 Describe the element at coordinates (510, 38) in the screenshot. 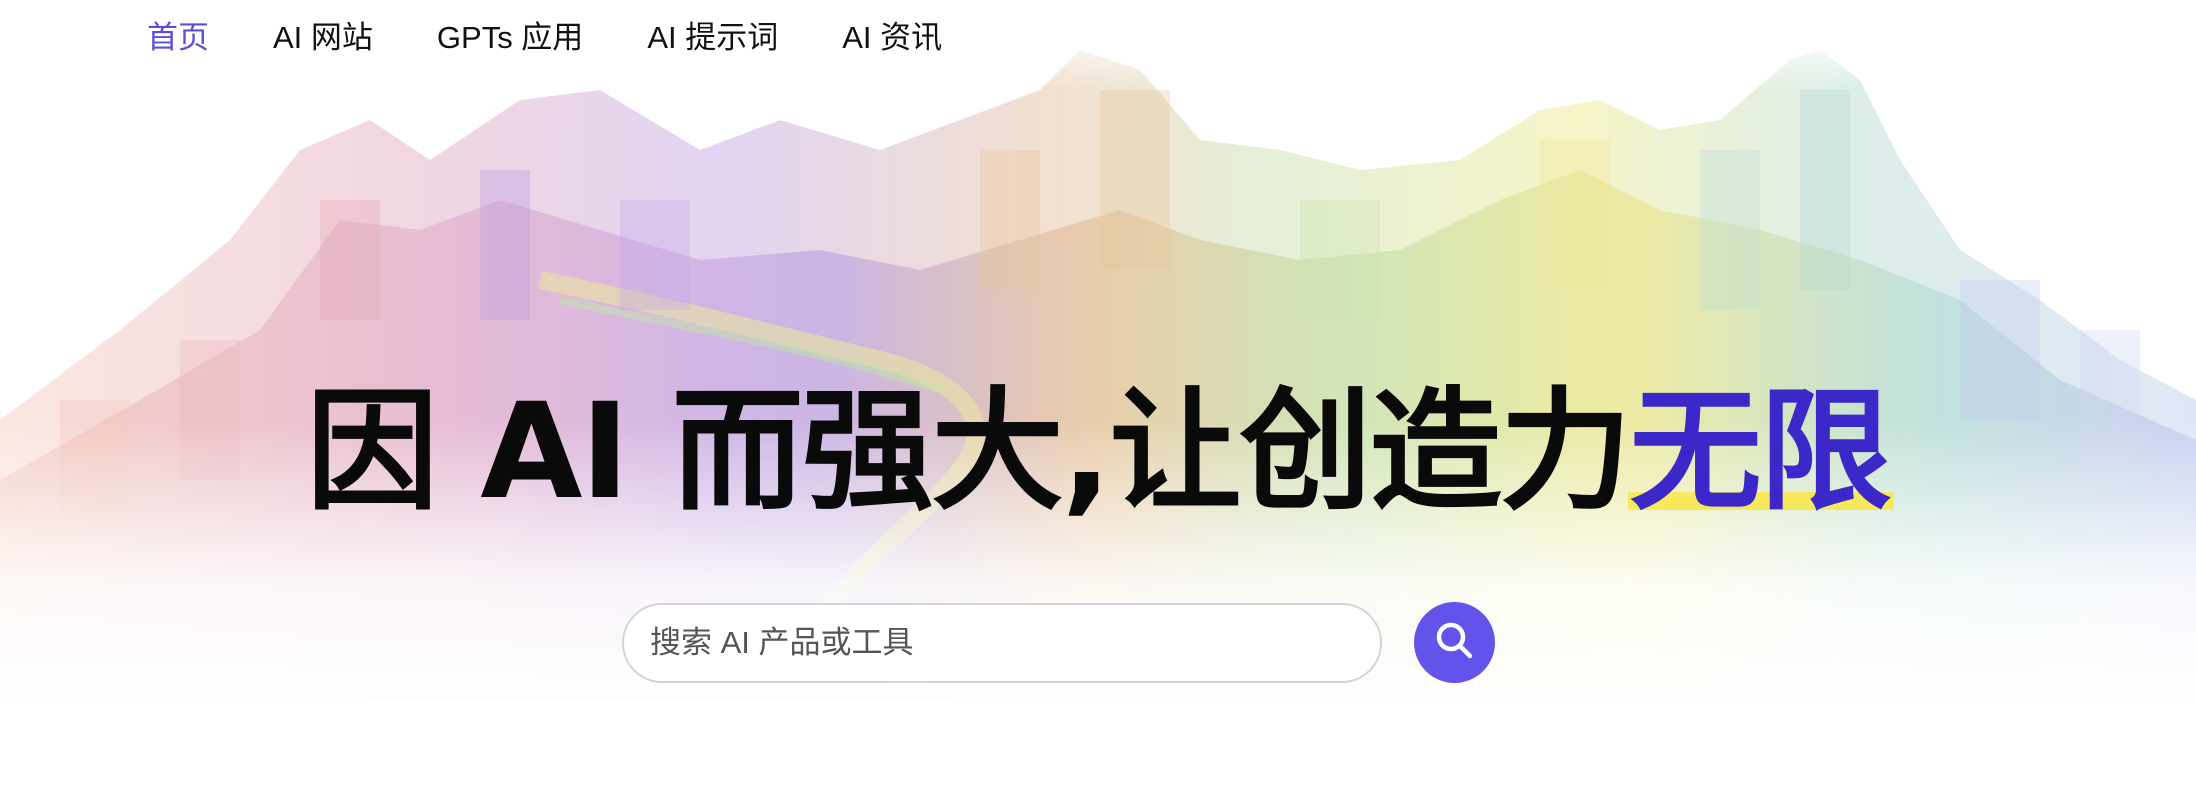

I see `nav-item-gpts-apps: GPTs 应用` at that location.